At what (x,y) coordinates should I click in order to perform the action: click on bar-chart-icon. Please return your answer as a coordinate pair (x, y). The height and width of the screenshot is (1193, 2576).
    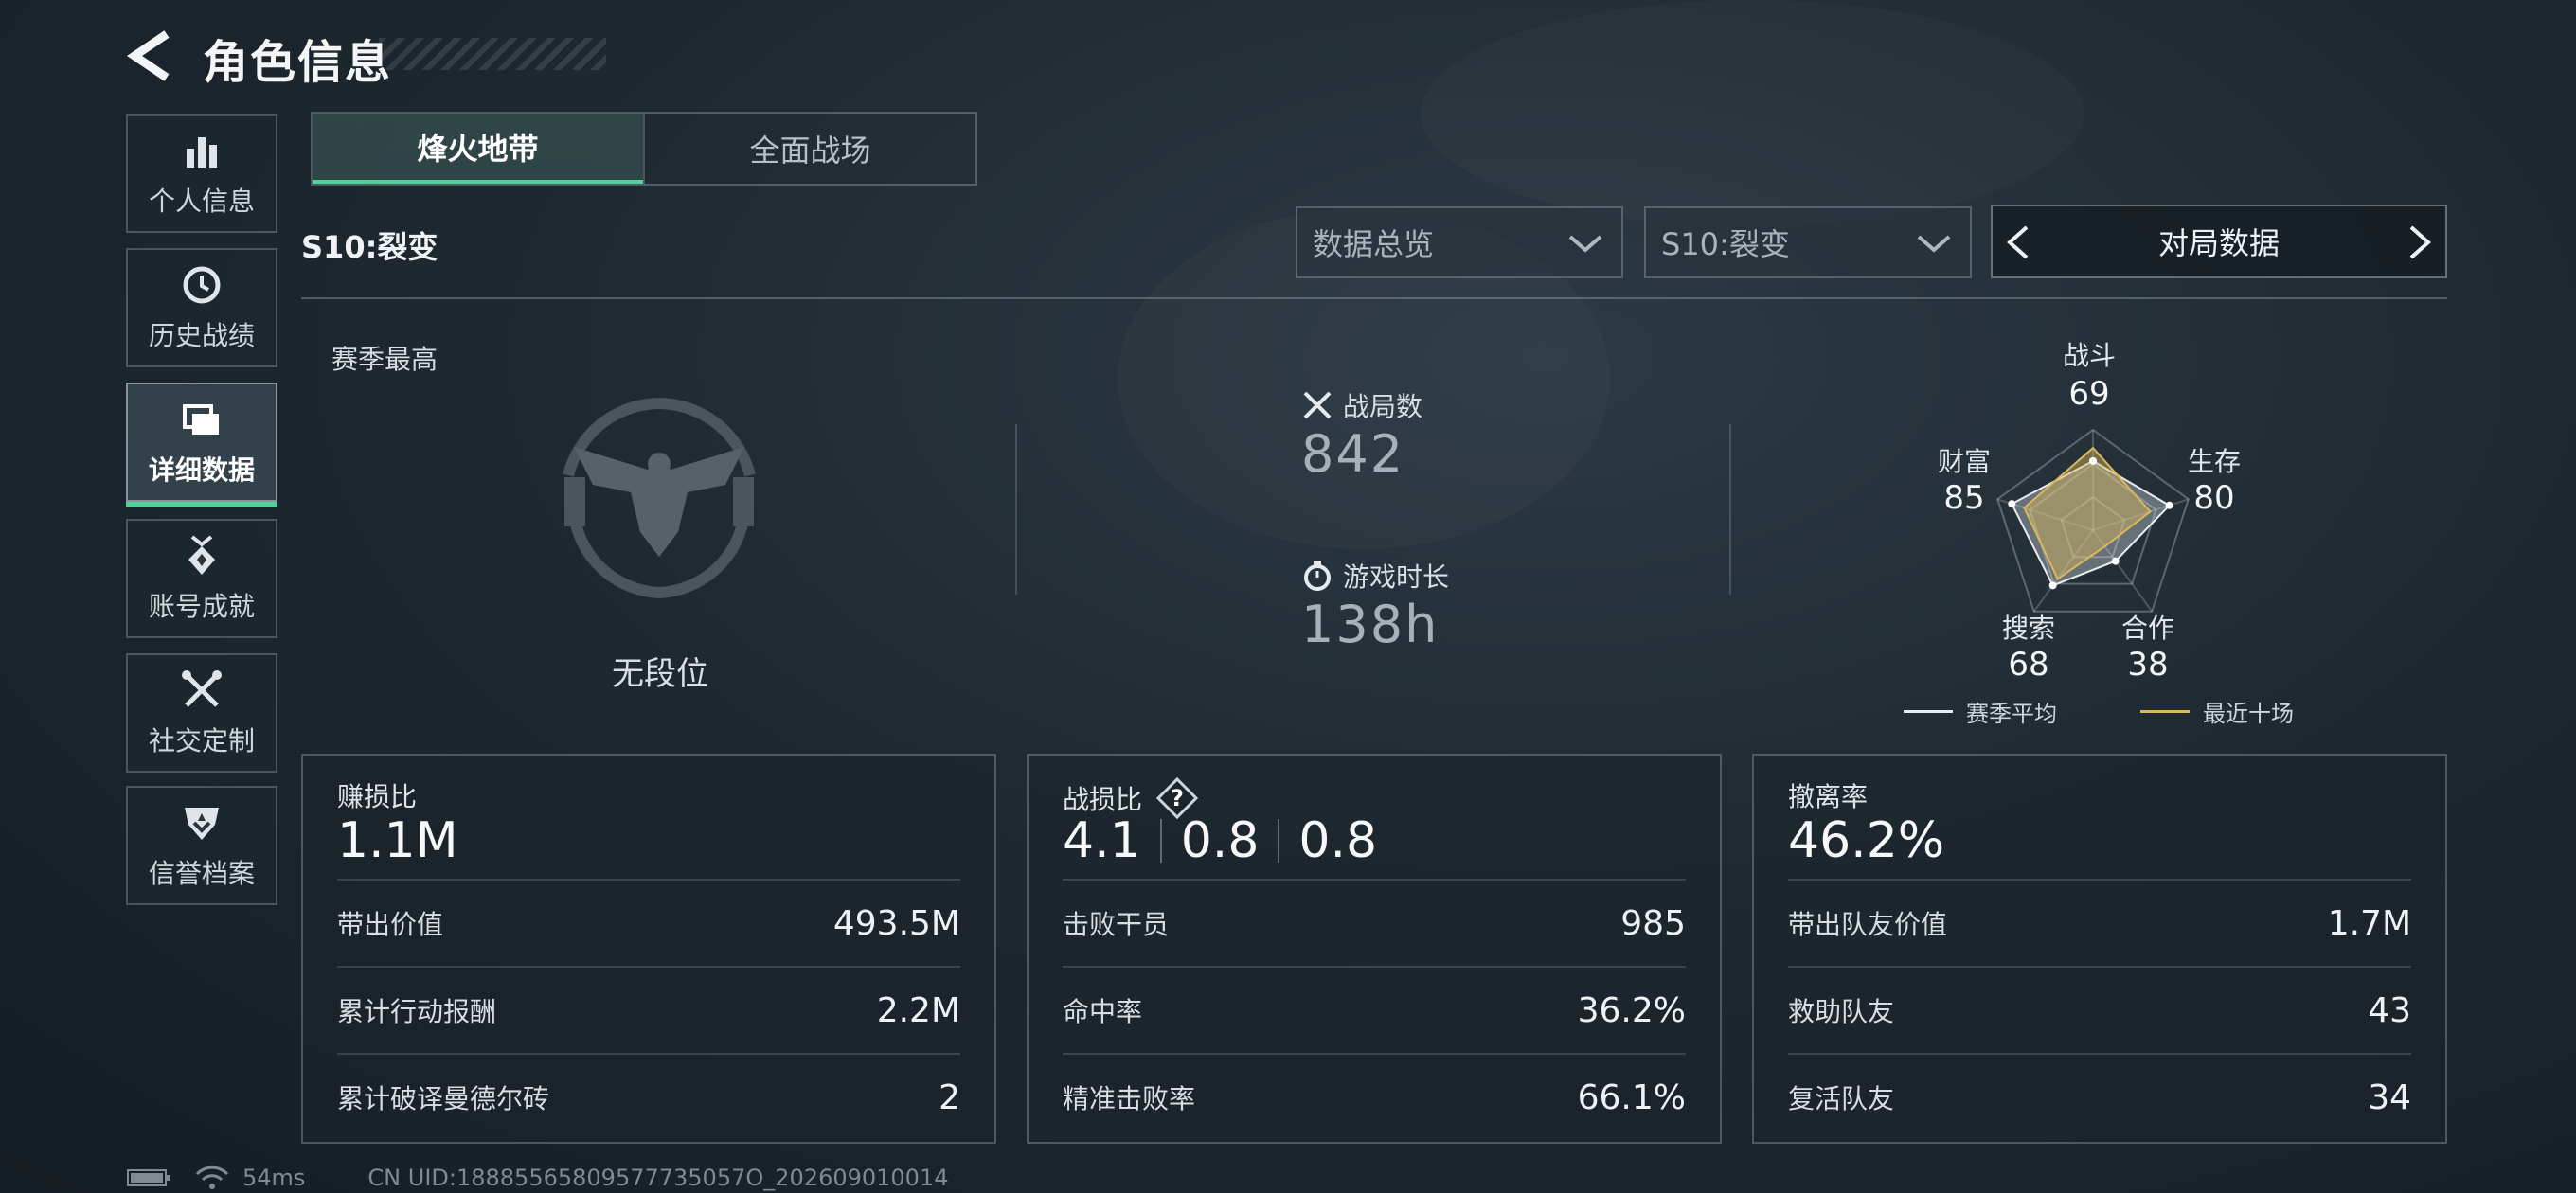
    Looking at the image, I should click on (202, 152).